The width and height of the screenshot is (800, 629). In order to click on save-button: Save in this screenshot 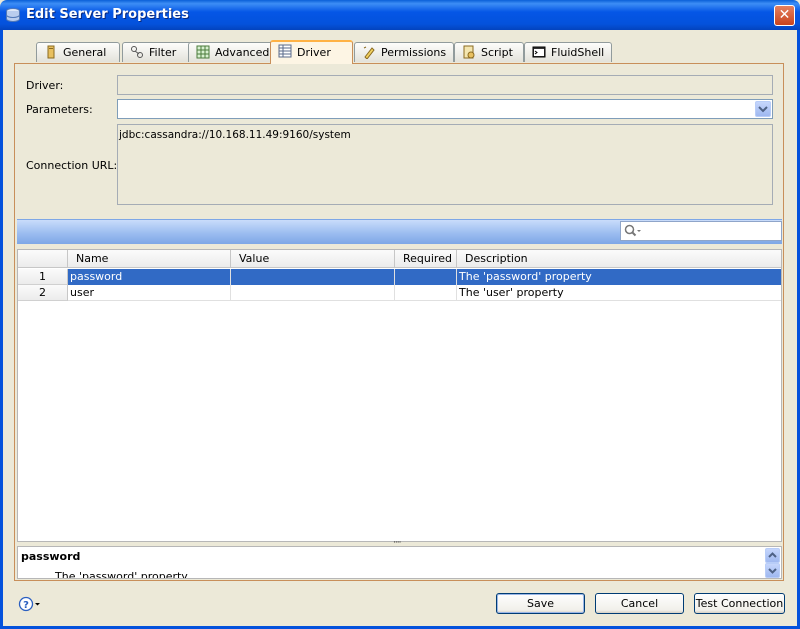, I will do `click(540, 603)`.